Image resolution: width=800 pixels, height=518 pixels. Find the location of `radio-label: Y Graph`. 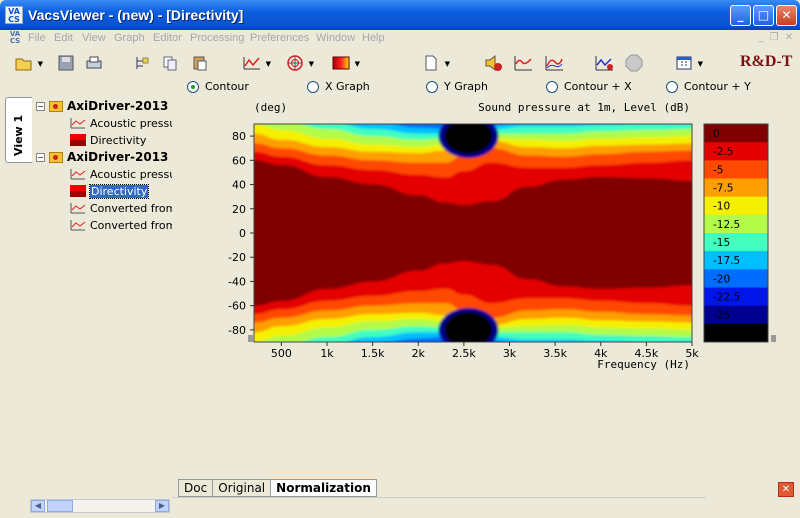

radio-label: Y Graph is located at coordinates (466, 86).